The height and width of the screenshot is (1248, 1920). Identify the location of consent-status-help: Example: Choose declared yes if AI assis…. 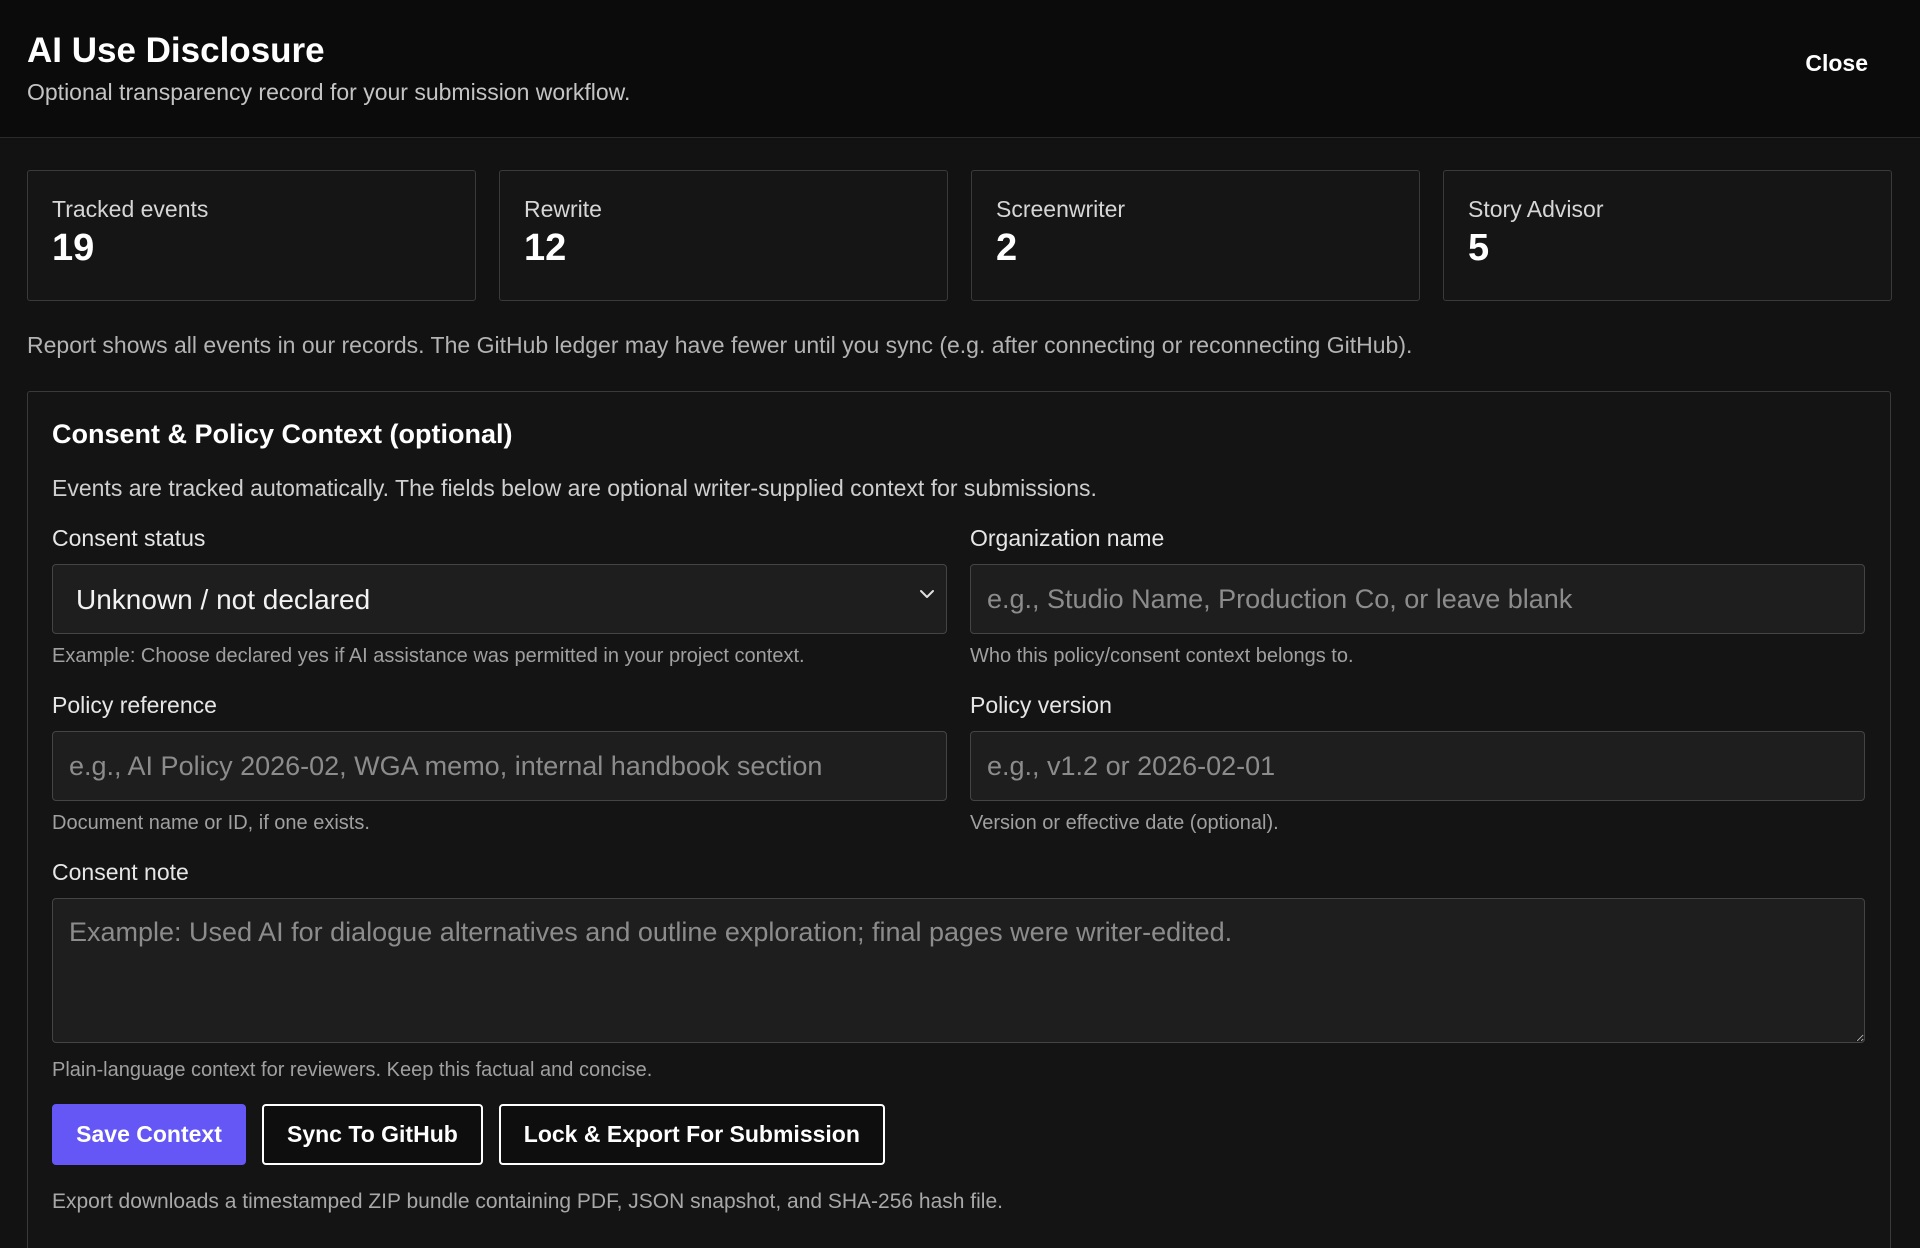
(428, 656).